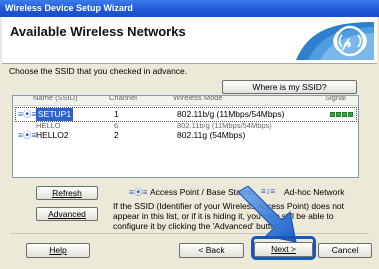 This screenshot has height=269, width=379. I want to click on help-label: Help, so click(58, 250).